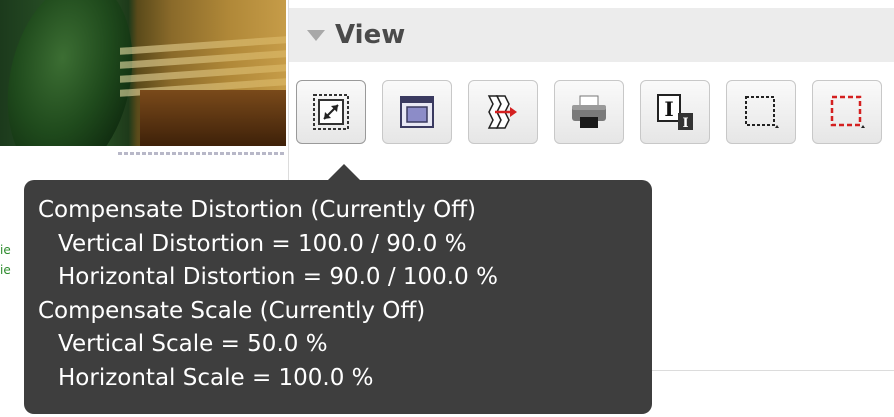  I want to click on film-swap-button, so click(503, 112).